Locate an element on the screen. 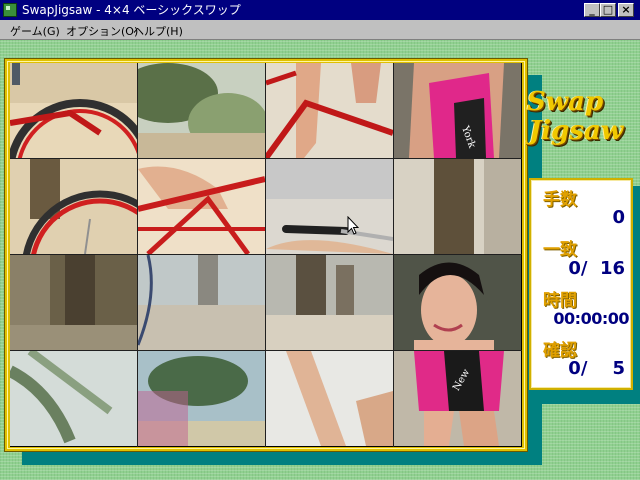  time-label: 時間 is located at coordinates (560, 301).